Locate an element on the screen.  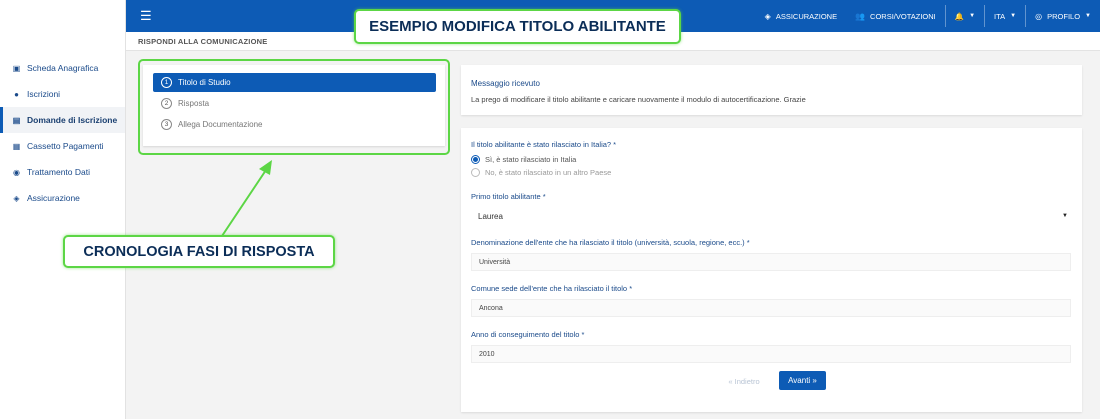
document-icon: ▦ is located at coordinates (16, 146).